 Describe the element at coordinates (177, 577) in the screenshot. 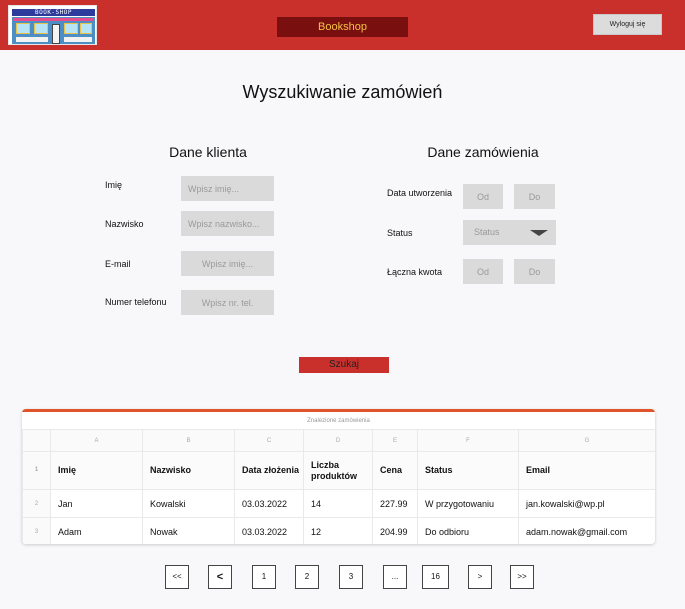

I see `page-first-button: <<` at that location.